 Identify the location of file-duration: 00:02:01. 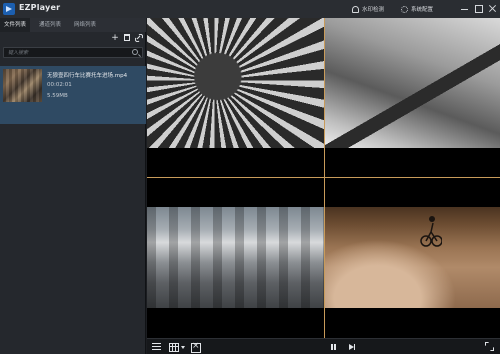
(59, 85).